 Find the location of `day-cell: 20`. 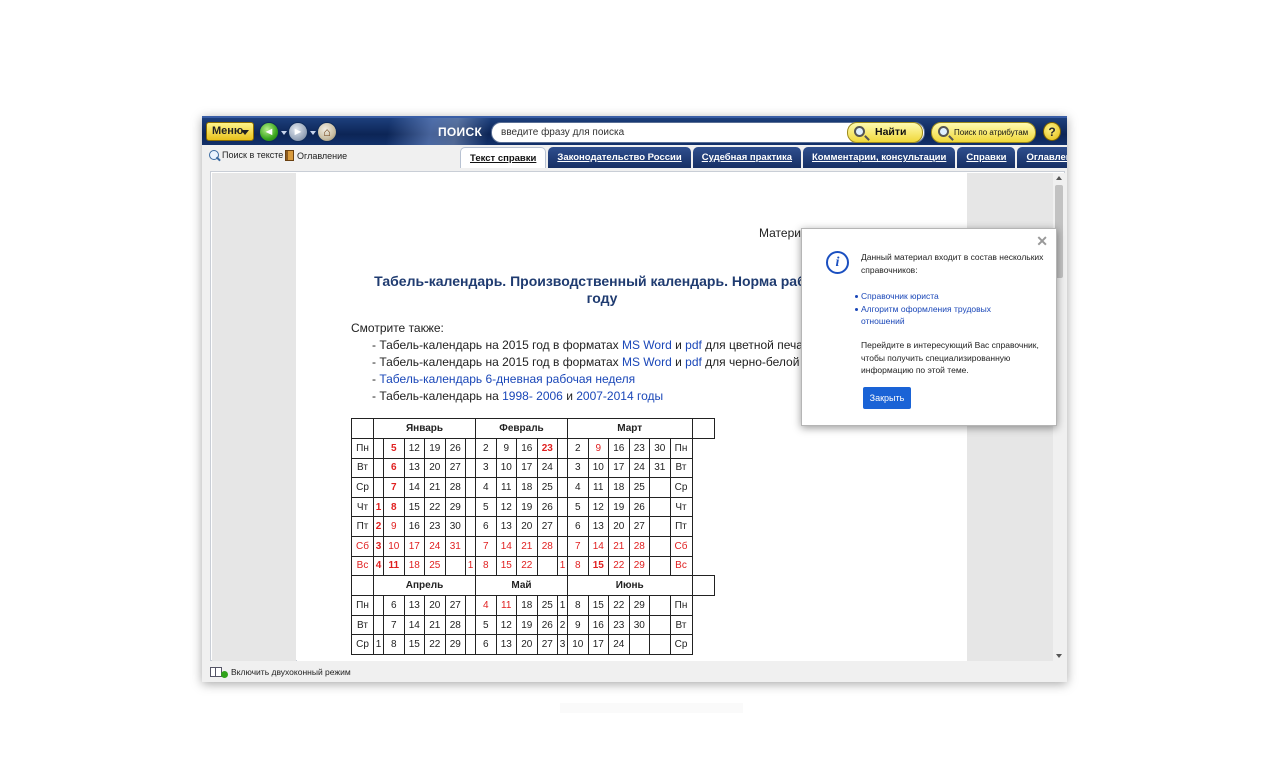

day-cell: 20 is located at coordinates (527, 526).